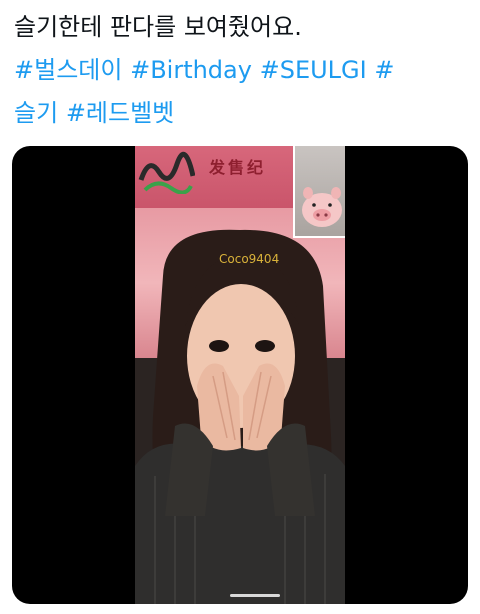 The height and width of the screenshot is (614, 480). I want to click on picture-in-picture-view, so click(319, 192).